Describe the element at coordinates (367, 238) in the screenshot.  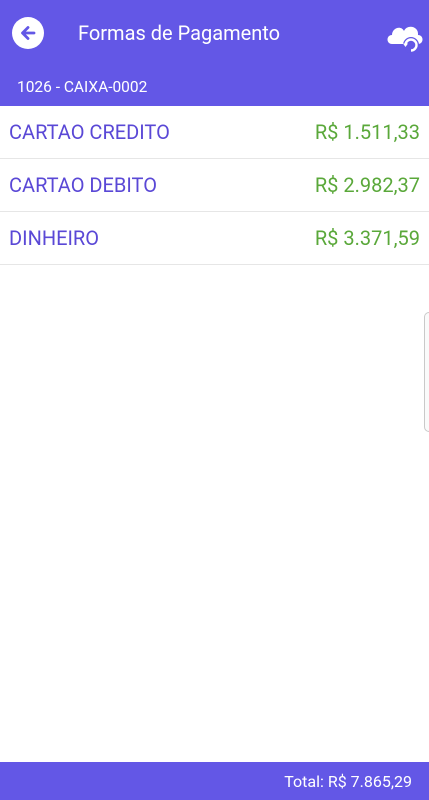
I see `payment-amount: R$ 3.371,59` at that location.